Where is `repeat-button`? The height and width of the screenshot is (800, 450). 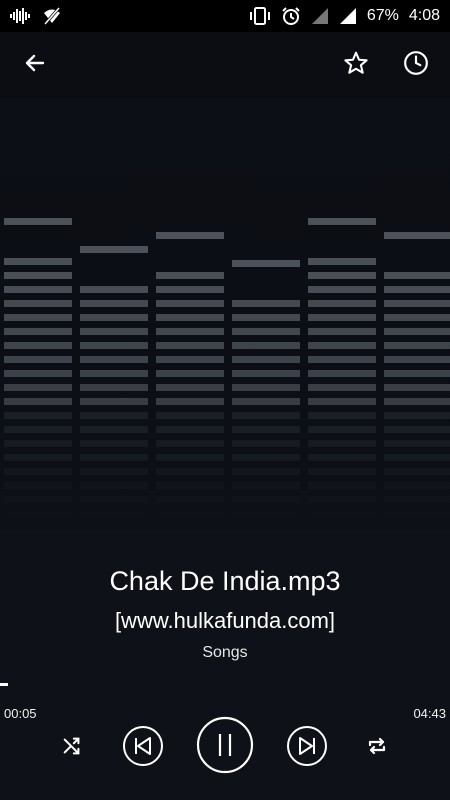 repeat-button is located at coordinates (377, 748).